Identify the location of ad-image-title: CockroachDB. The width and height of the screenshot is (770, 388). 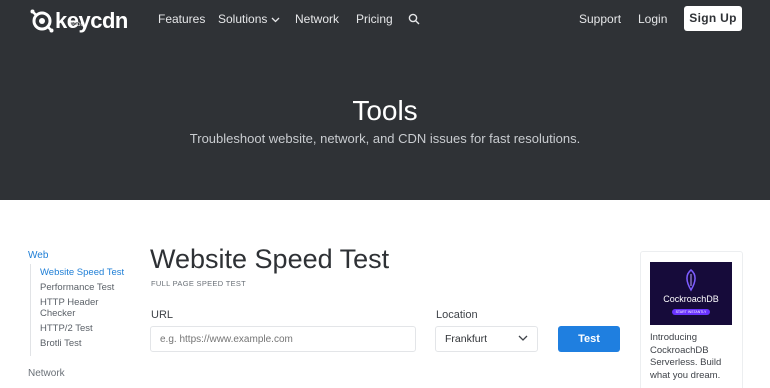
(691, 299).